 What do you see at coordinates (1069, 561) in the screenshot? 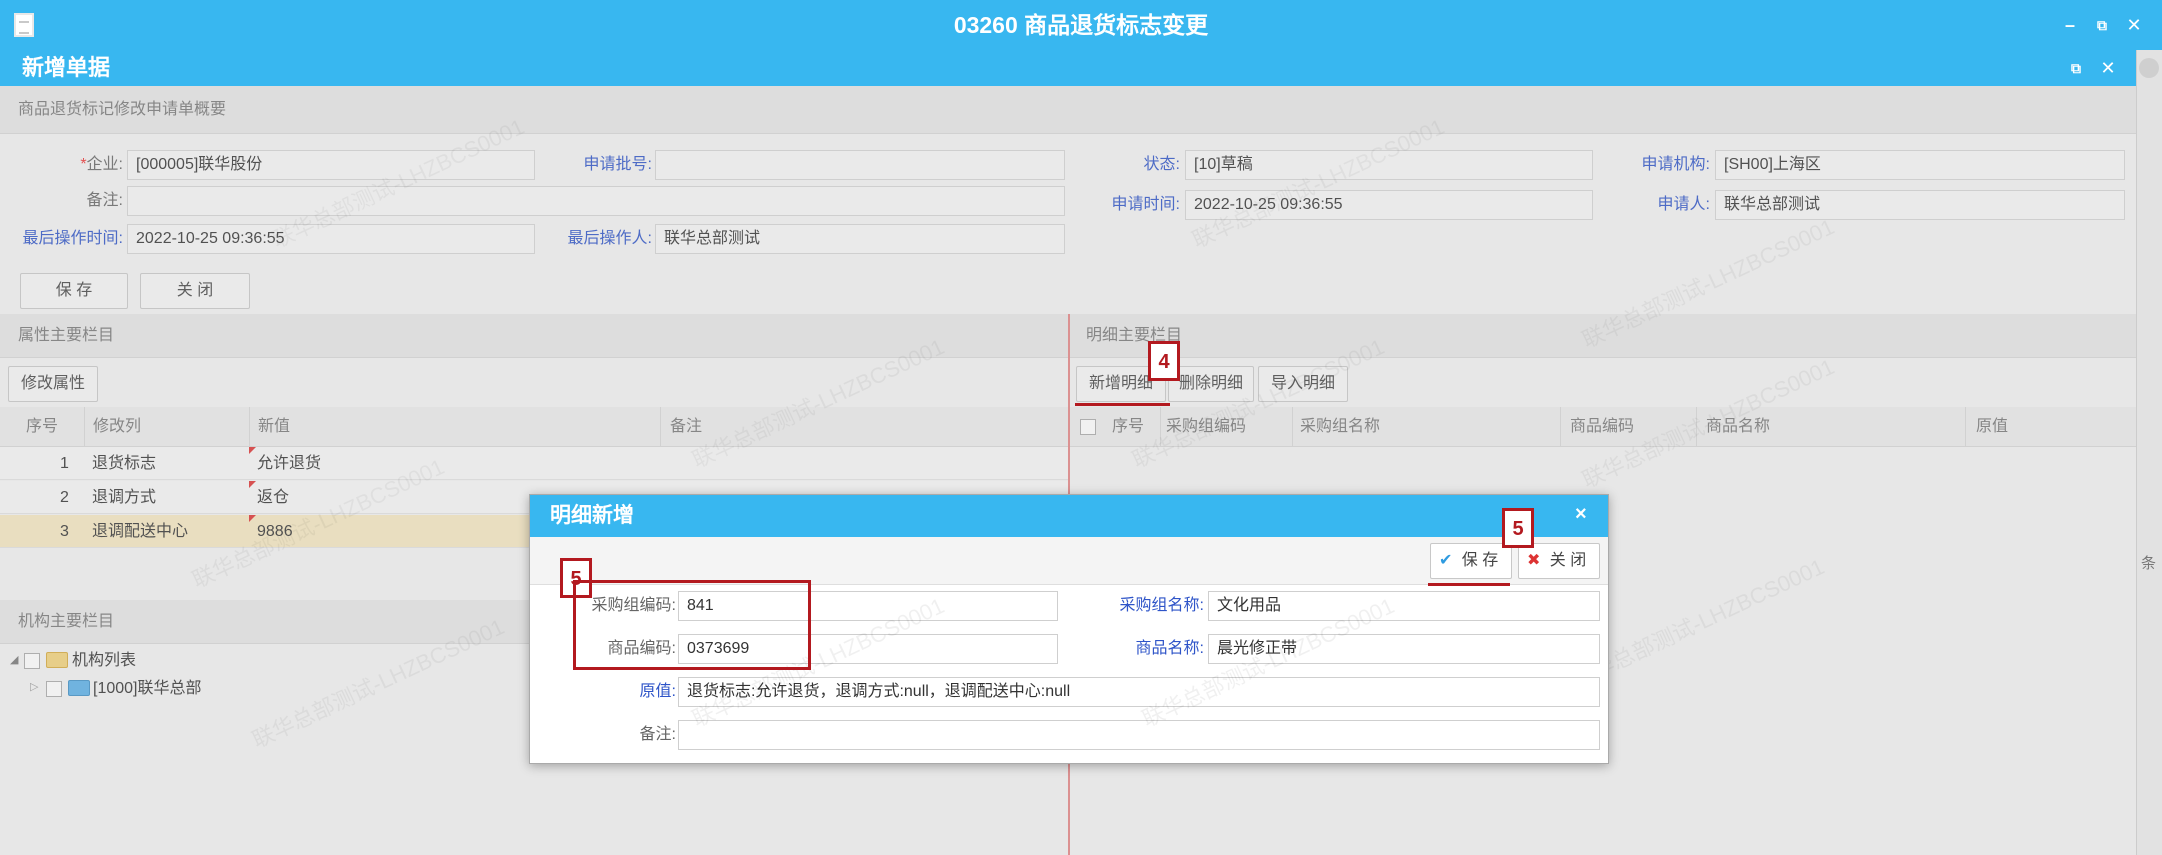
I see `dialog-toolbar: ✔ 保 存 ✖ 关 闭` at bounding box center [1069, 561].